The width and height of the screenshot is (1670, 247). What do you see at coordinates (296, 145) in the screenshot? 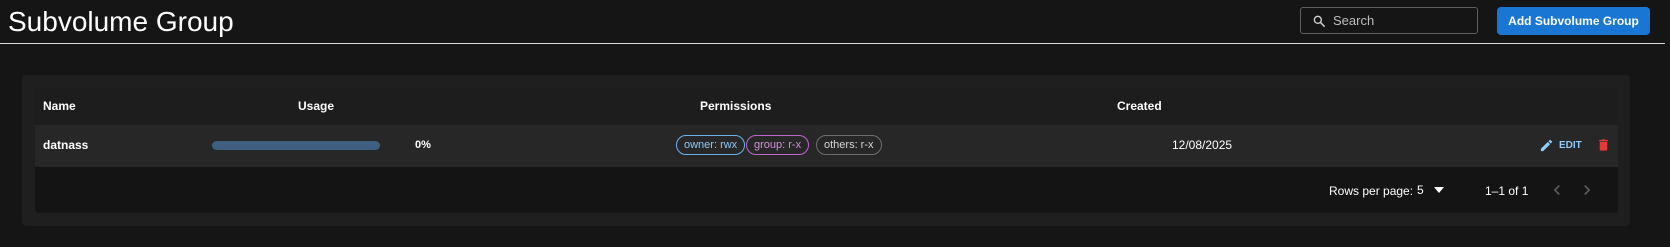
I see `usage-progress-bar` at bounding box center [296, 145].